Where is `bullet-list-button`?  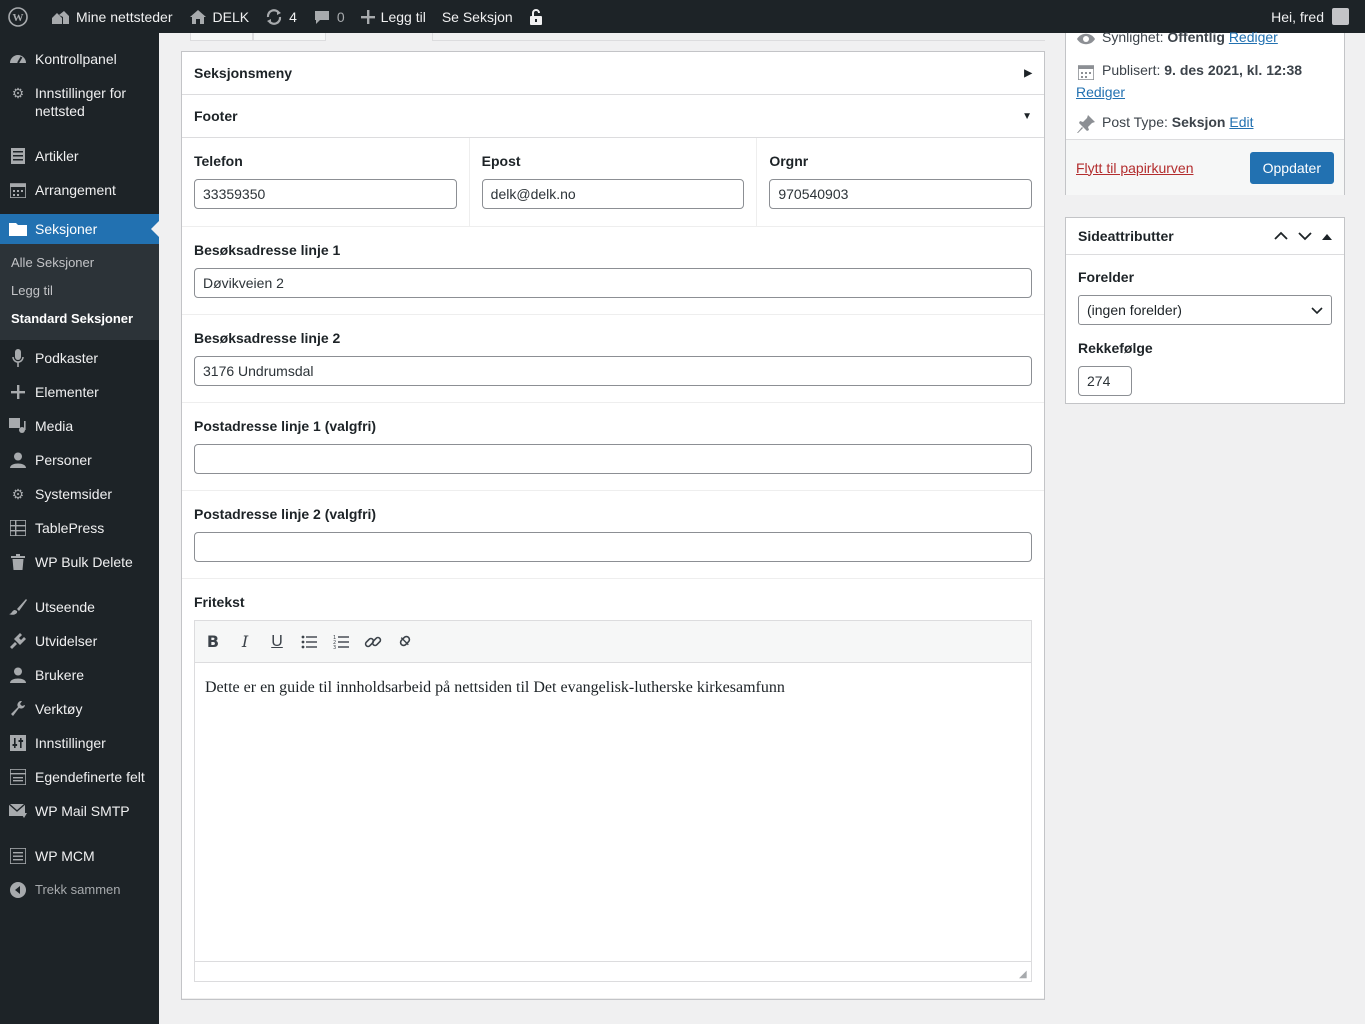 bullet-list-button is located at coordinates (309, 642).